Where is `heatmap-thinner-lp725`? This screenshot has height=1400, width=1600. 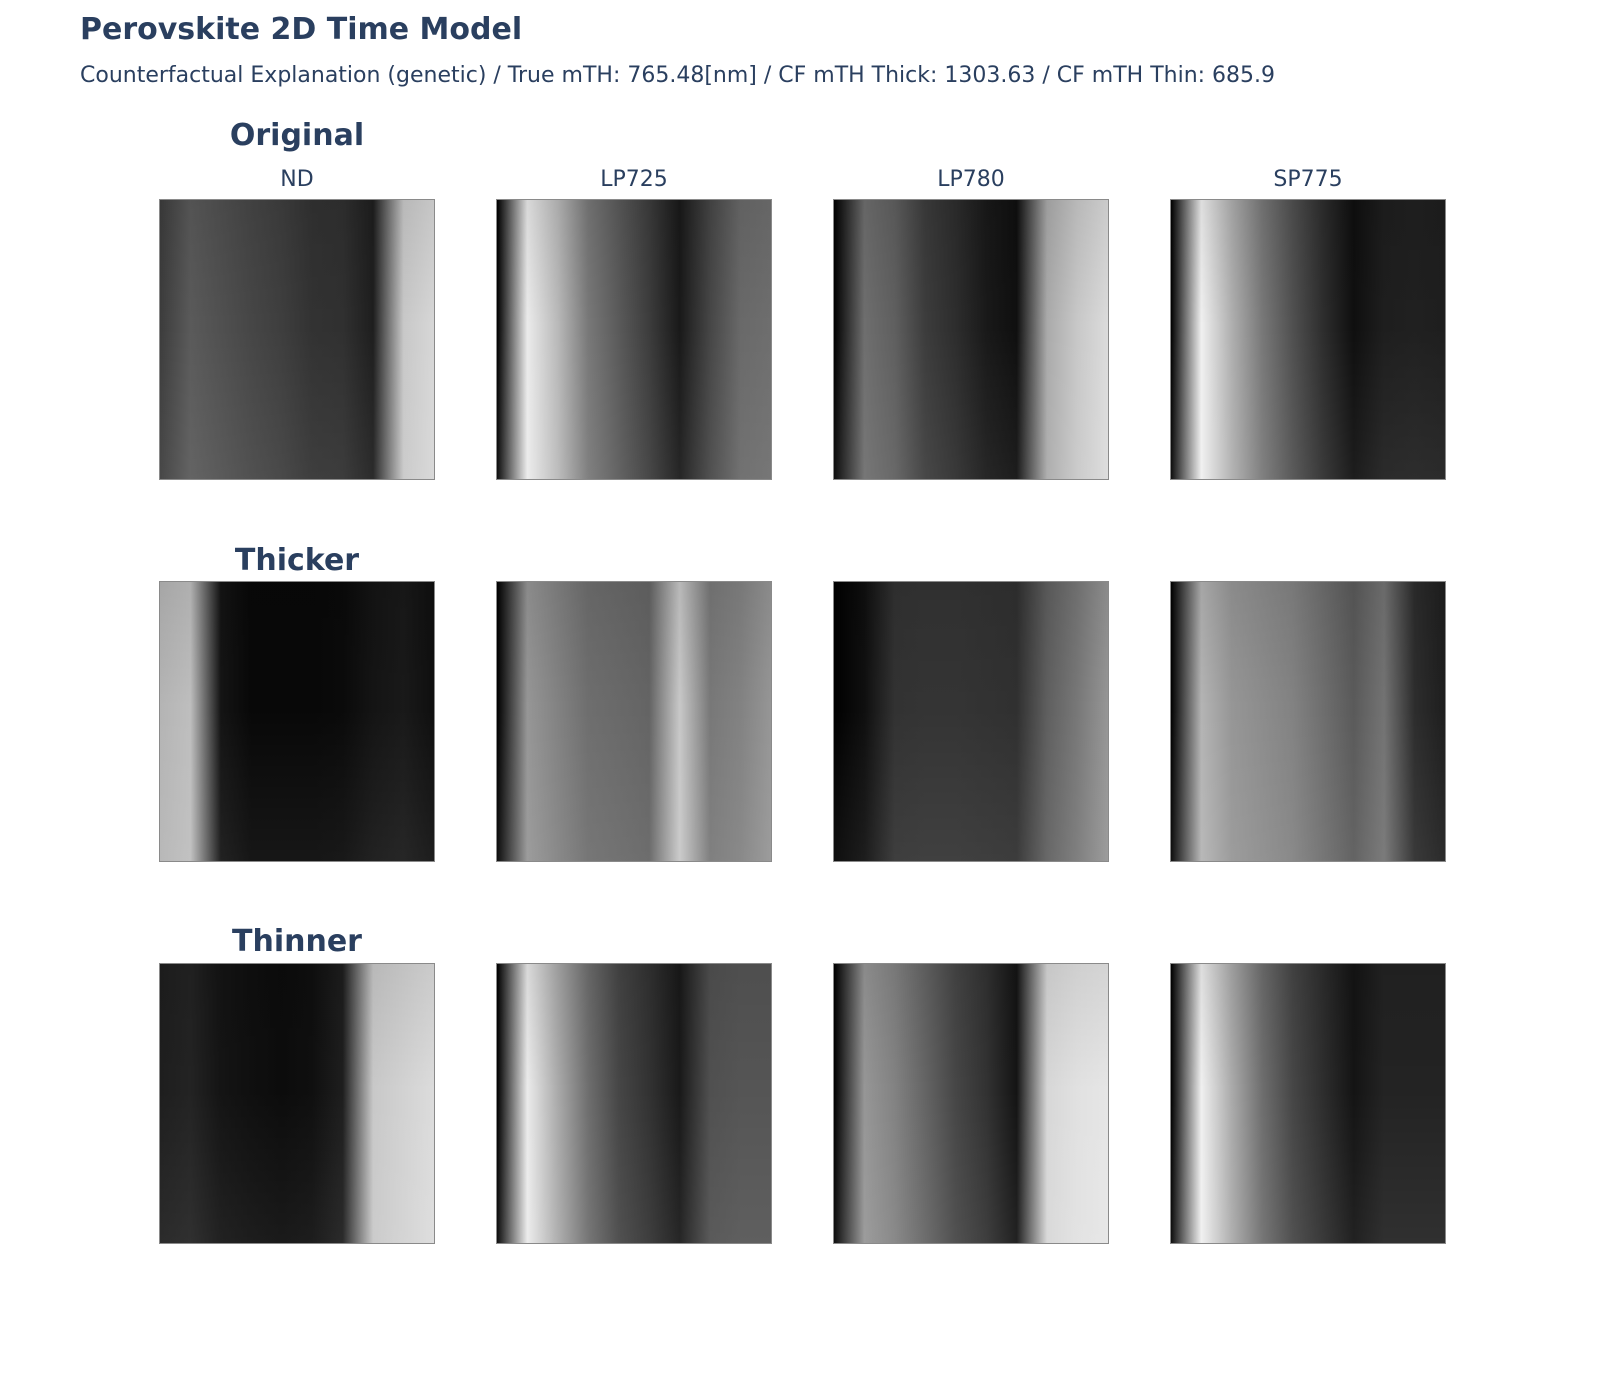
heatmap-thinner-lp725 is located at coordinates (634, 1103).